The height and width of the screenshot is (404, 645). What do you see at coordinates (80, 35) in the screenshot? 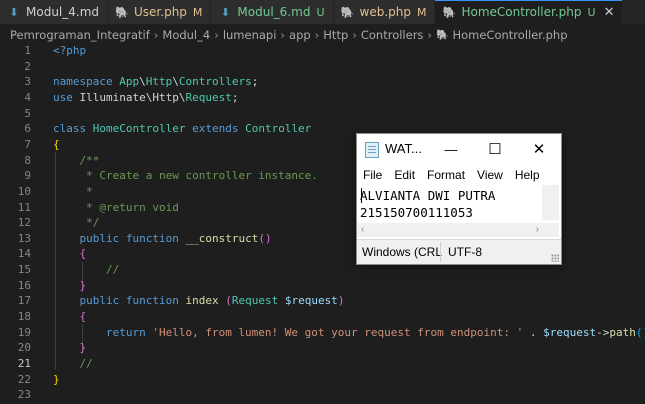
I see `breadcrumb-item: Pemrograman_Integratif` at bounding box center [80, 35].